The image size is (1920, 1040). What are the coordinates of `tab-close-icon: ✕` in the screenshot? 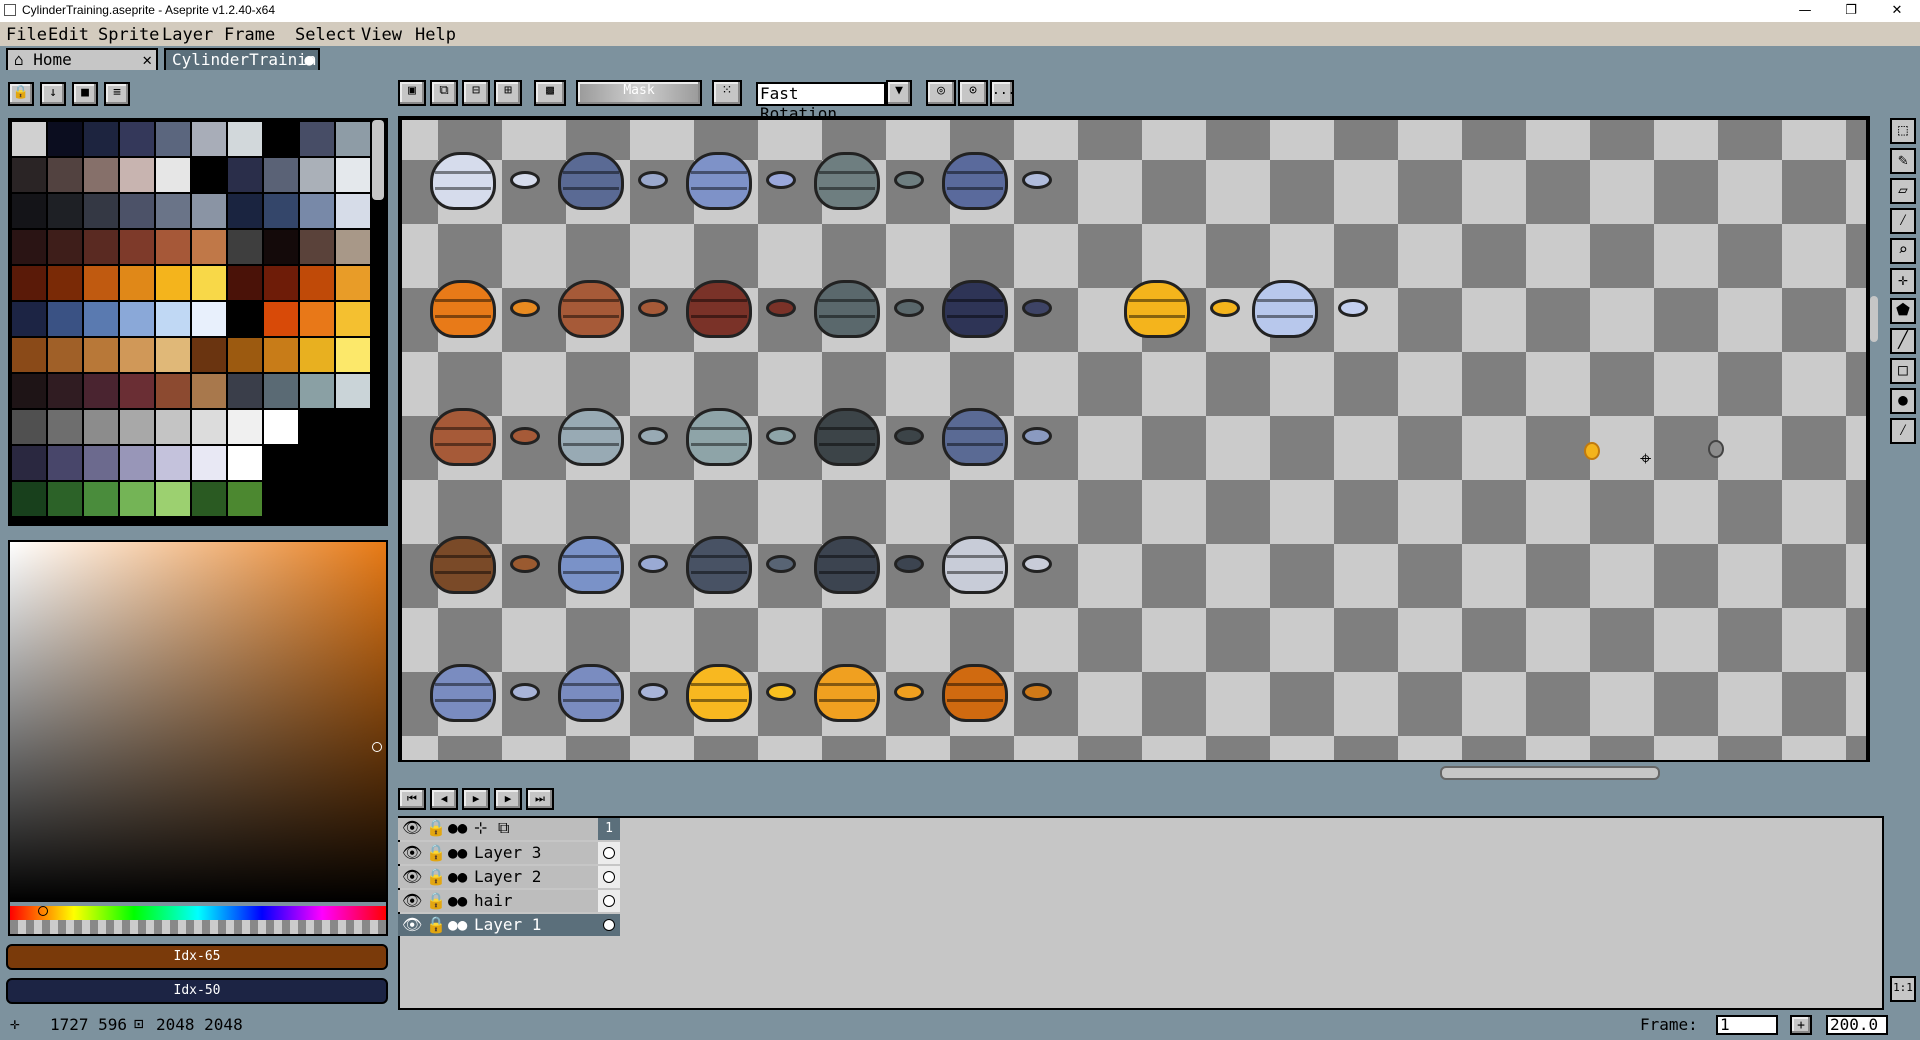 It's located at (147, 60).